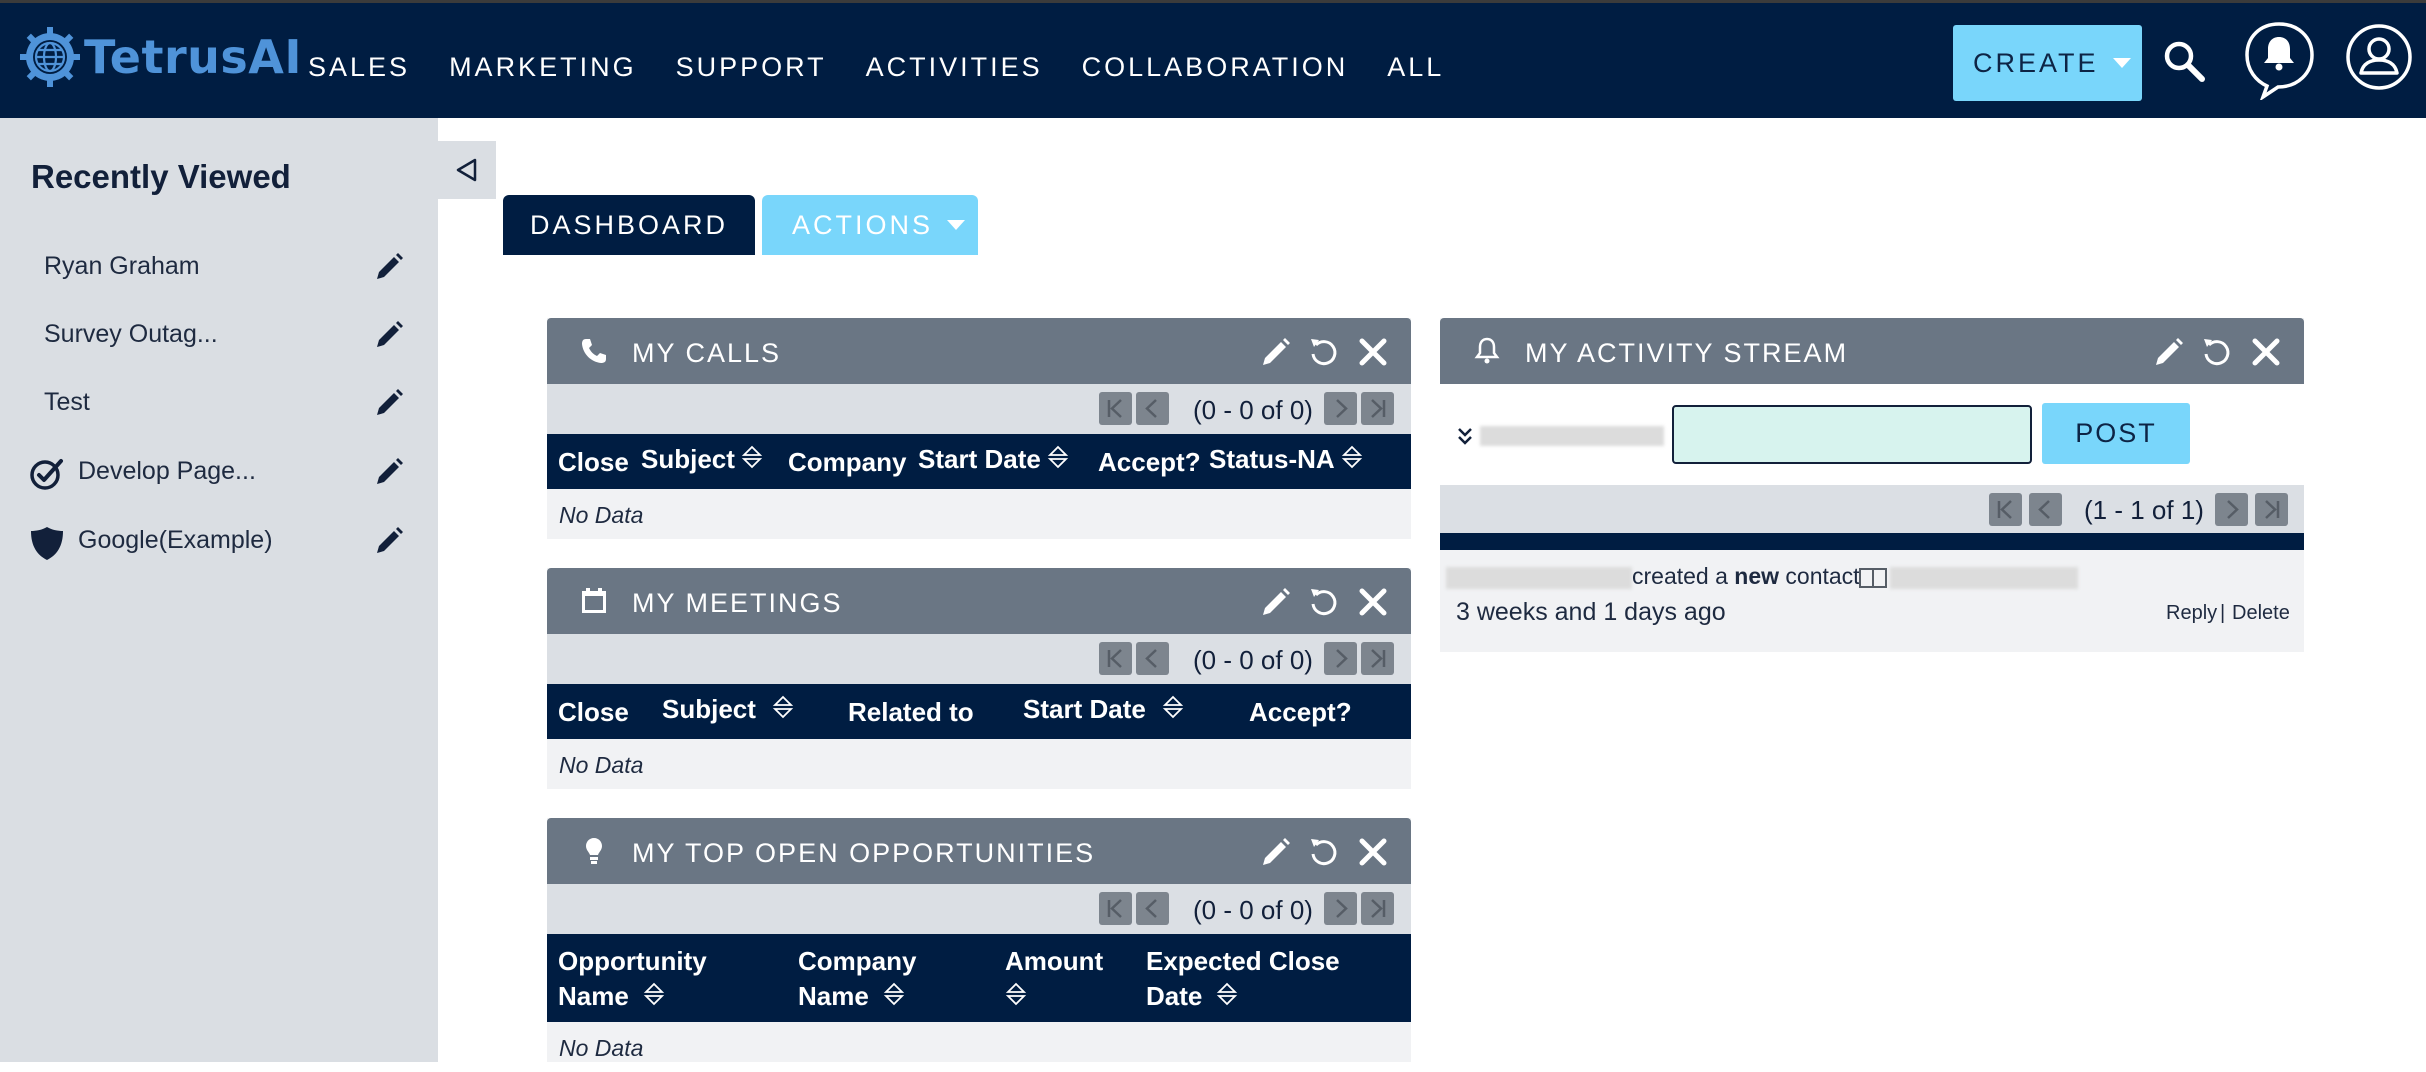  Describe the element at coordinates (1465, 436) in the screenshot. I see `double-chevron-down-icon` at that location.